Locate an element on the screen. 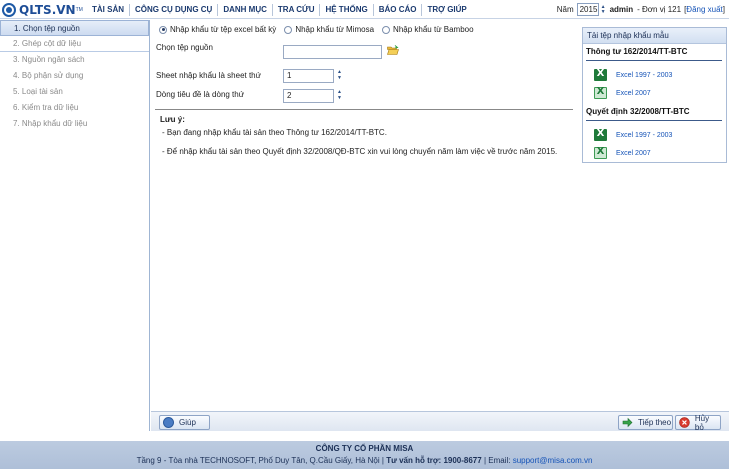 This screenshot has width=729, height=469. notes-title: Lưu ý: is located at coordinates (172, 119).